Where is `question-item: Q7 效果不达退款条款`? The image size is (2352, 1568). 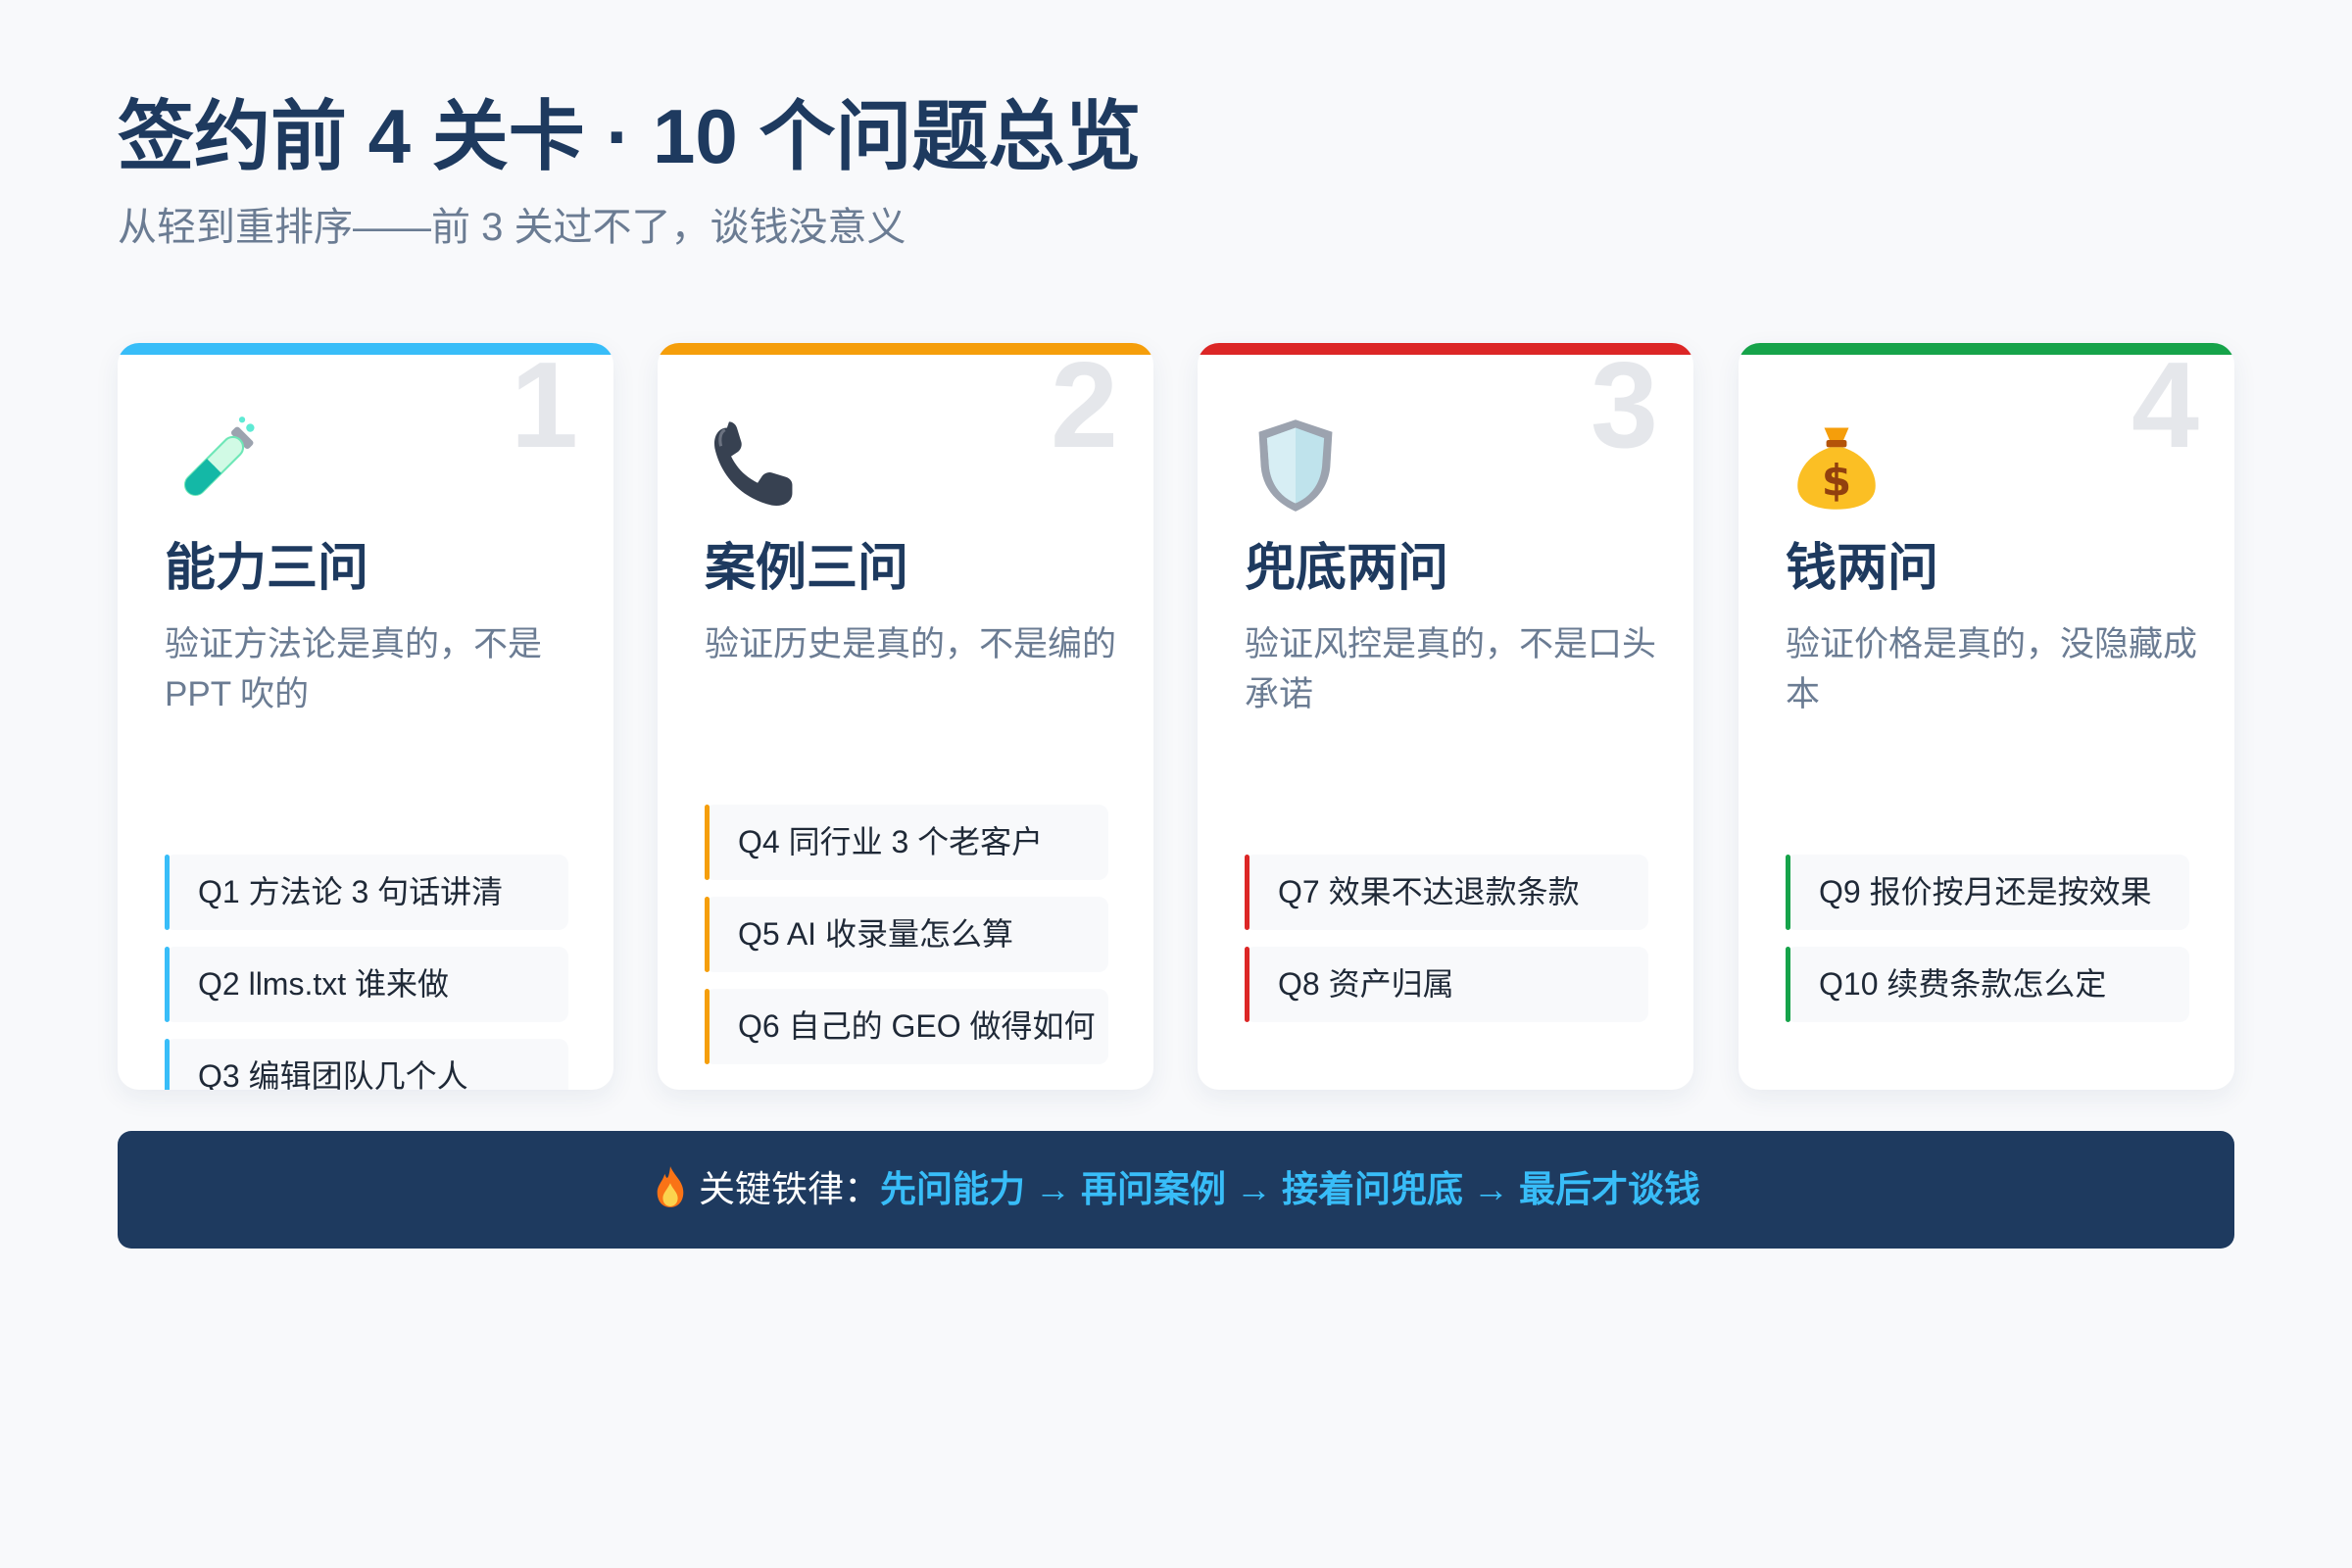 question-item: Q7 效果不达退款条款 is located at coordinates (1446, 892).